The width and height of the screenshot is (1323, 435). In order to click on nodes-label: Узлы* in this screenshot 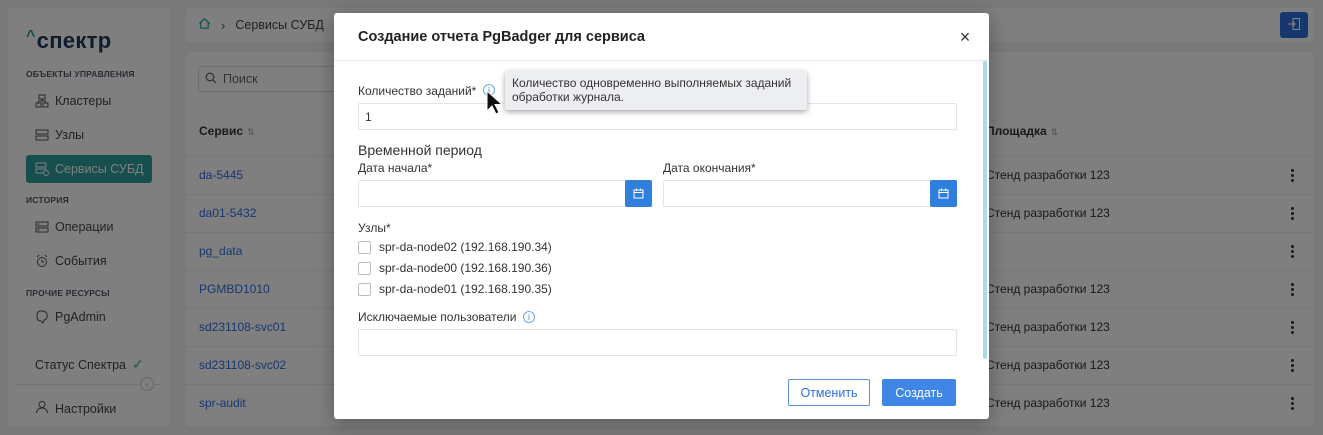, I will do `click(374, 228)`.